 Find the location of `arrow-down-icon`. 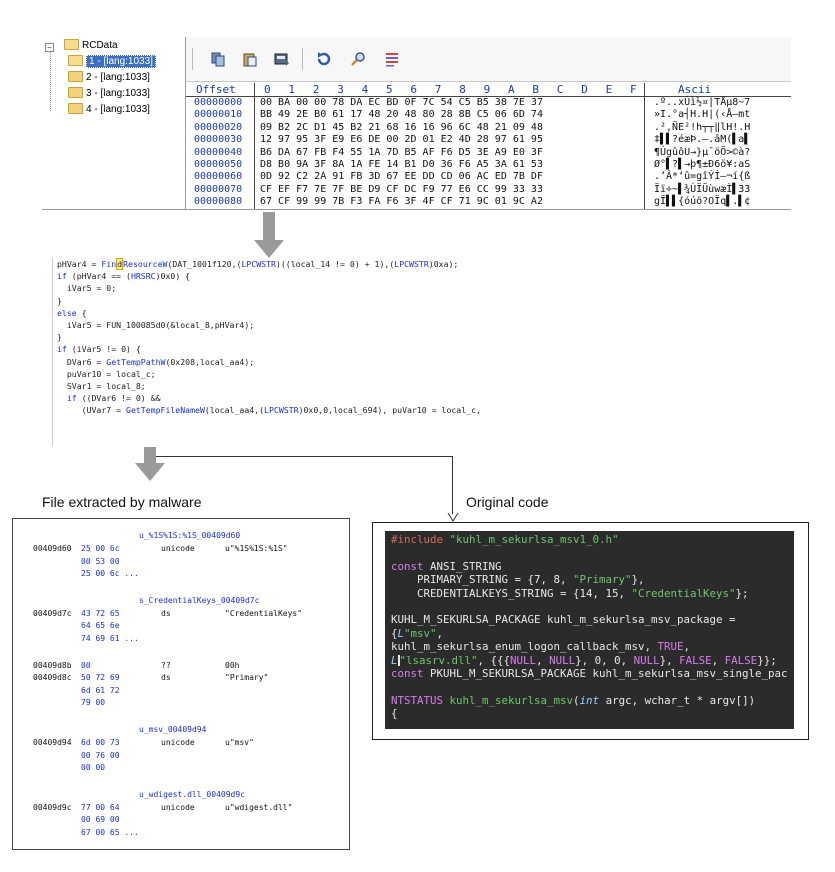

arrow-down-icon is located at coordinates (453, 517).